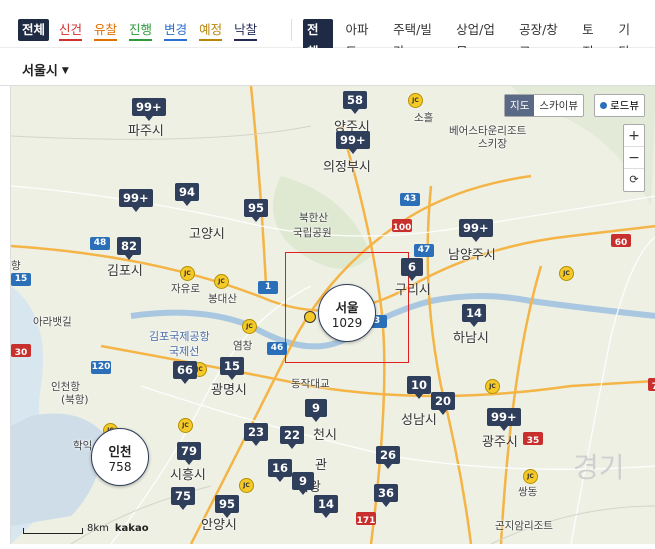  What do you see at coordinates (558, 105) in the screenshot?
I see `map-type-skyview-button: 스카이뷰` at bounding box center [558, 105].